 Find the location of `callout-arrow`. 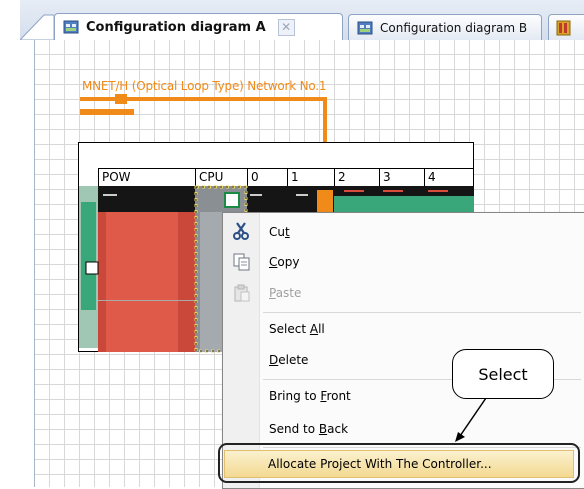

callout-arrow is located at coordinates (471, 419).